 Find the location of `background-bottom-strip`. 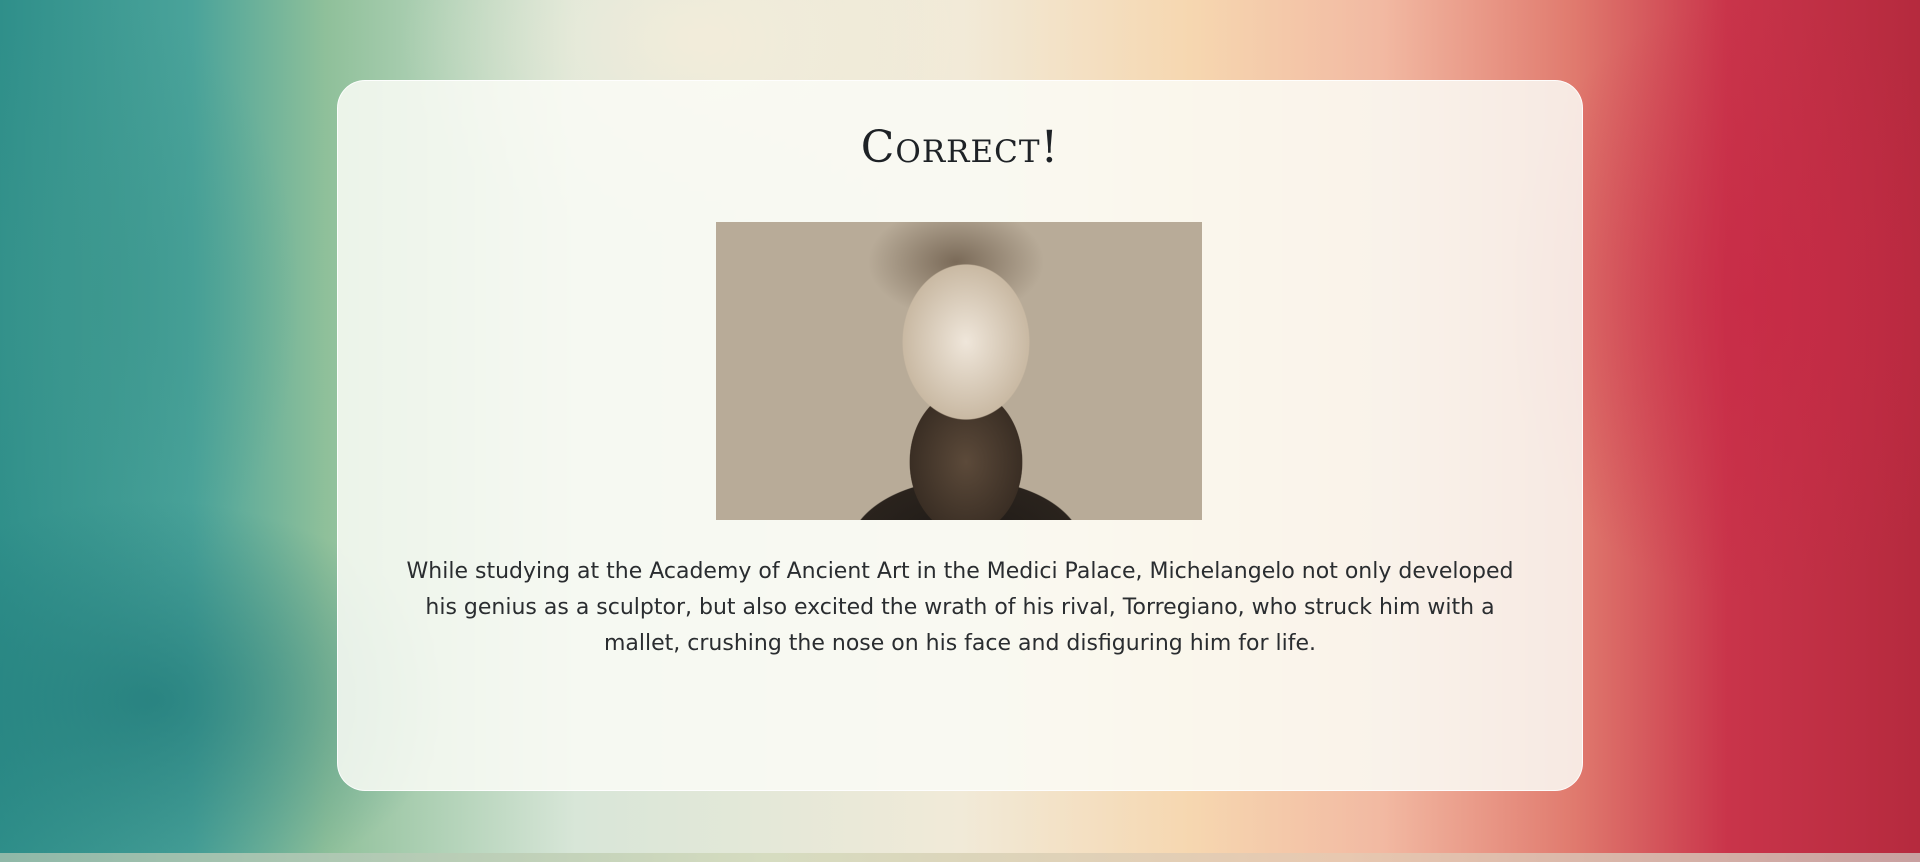

background-bottom-strip is located at coordinates (960, 857).